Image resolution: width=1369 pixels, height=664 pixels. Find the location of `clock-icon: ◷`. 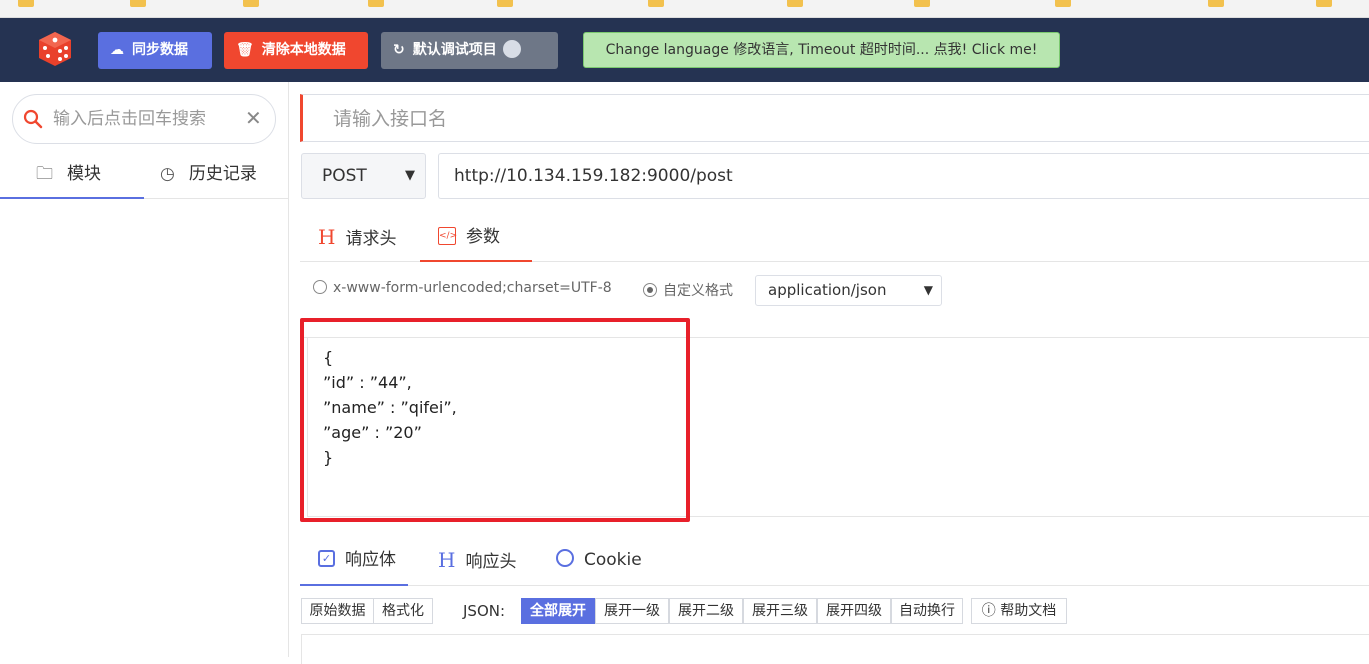

clock-icon: ◷ is located at coordinates (167, 174).